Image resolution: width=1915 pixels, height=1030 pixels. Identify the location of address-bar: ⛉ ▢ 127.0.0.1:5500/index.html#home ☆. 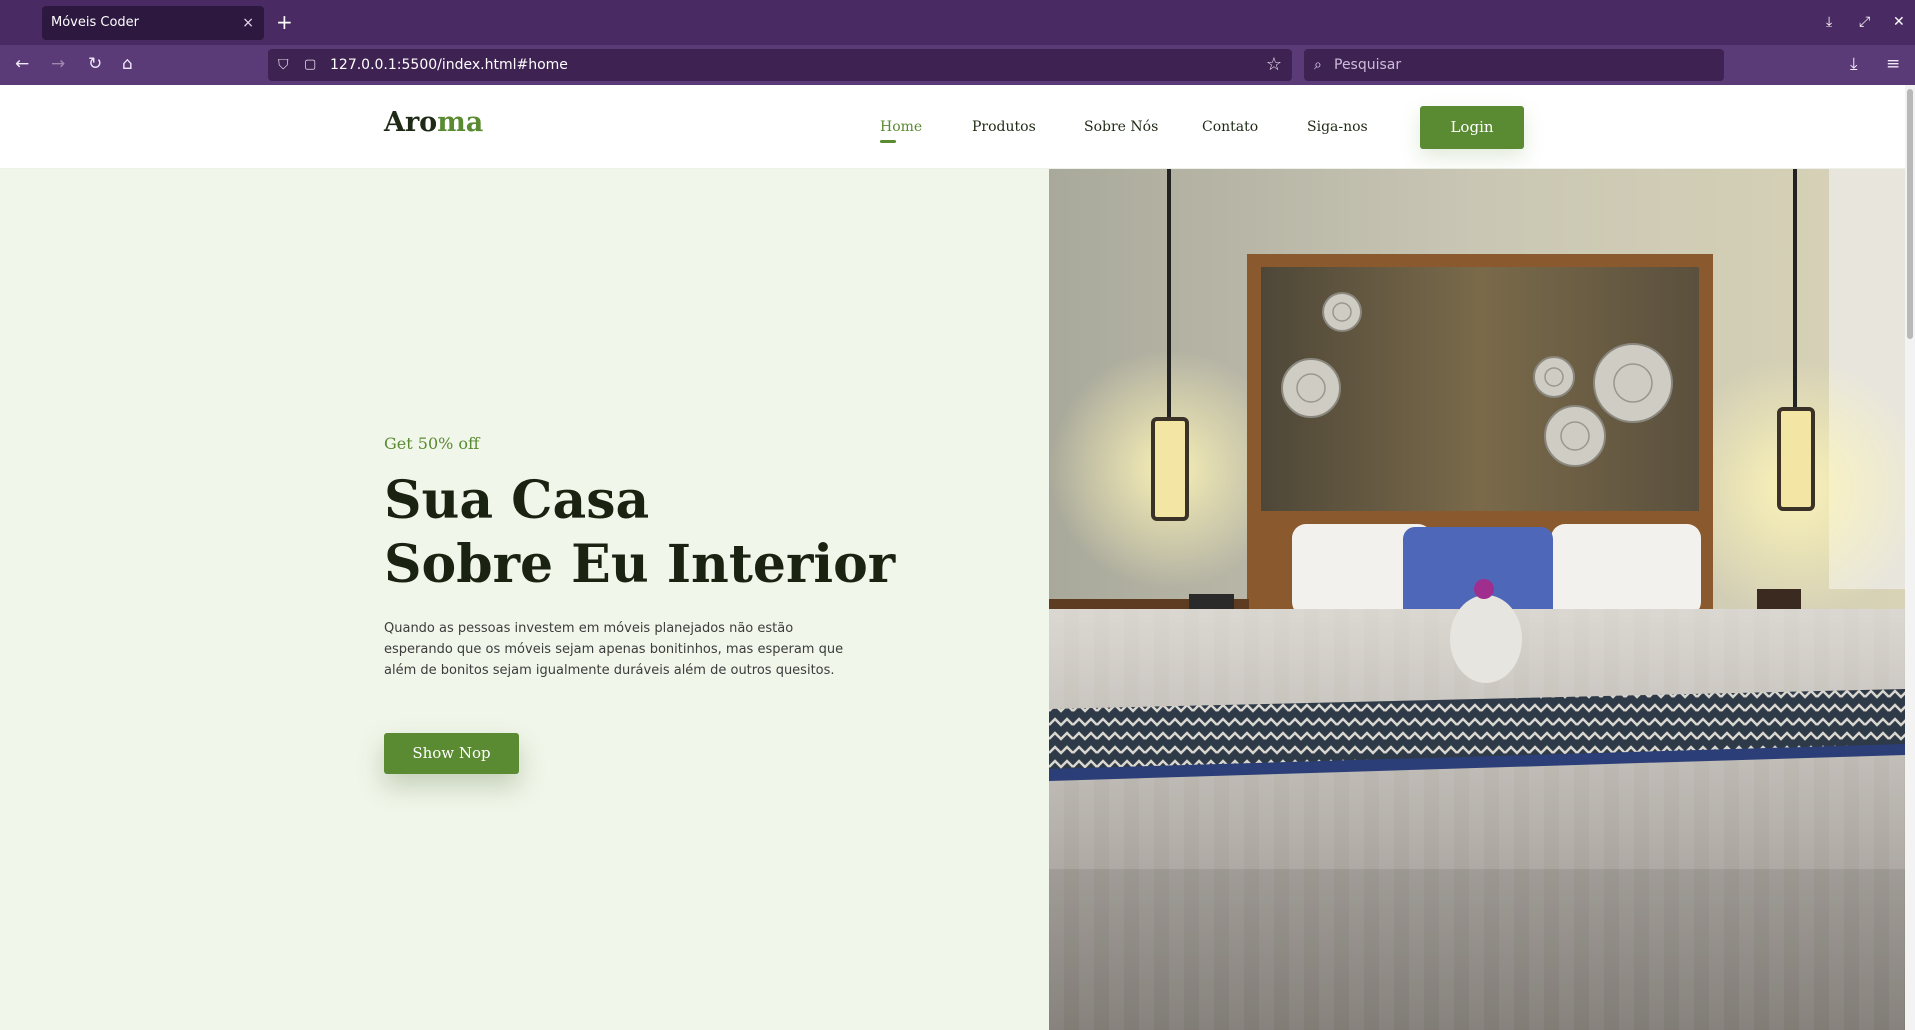
(780, 65).